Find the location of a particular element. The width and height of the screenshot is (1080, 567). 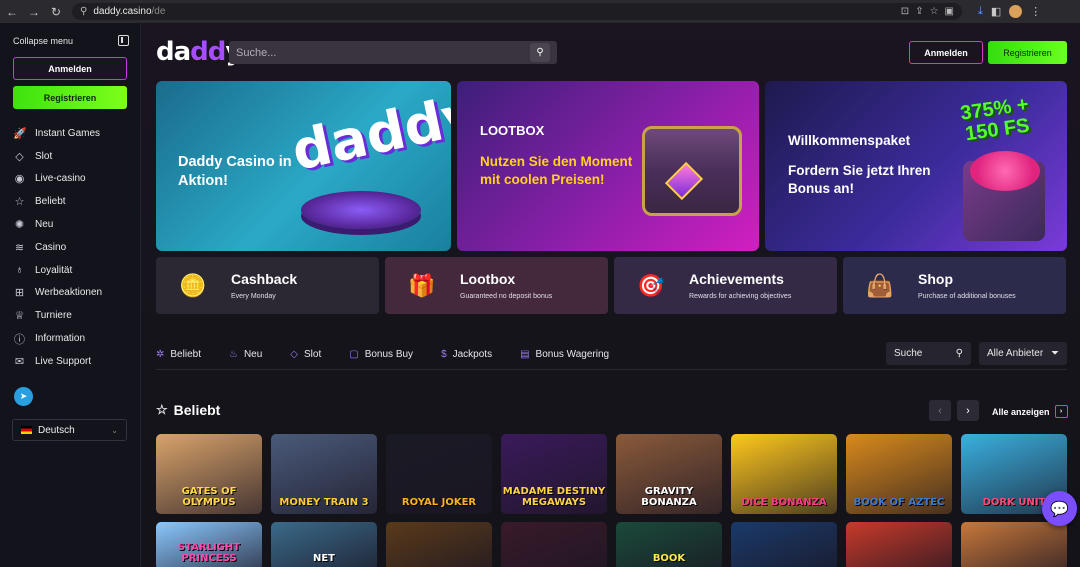

sidebar-item-live-casino: ◉ Live-casino is located at coordinates (73, 179).